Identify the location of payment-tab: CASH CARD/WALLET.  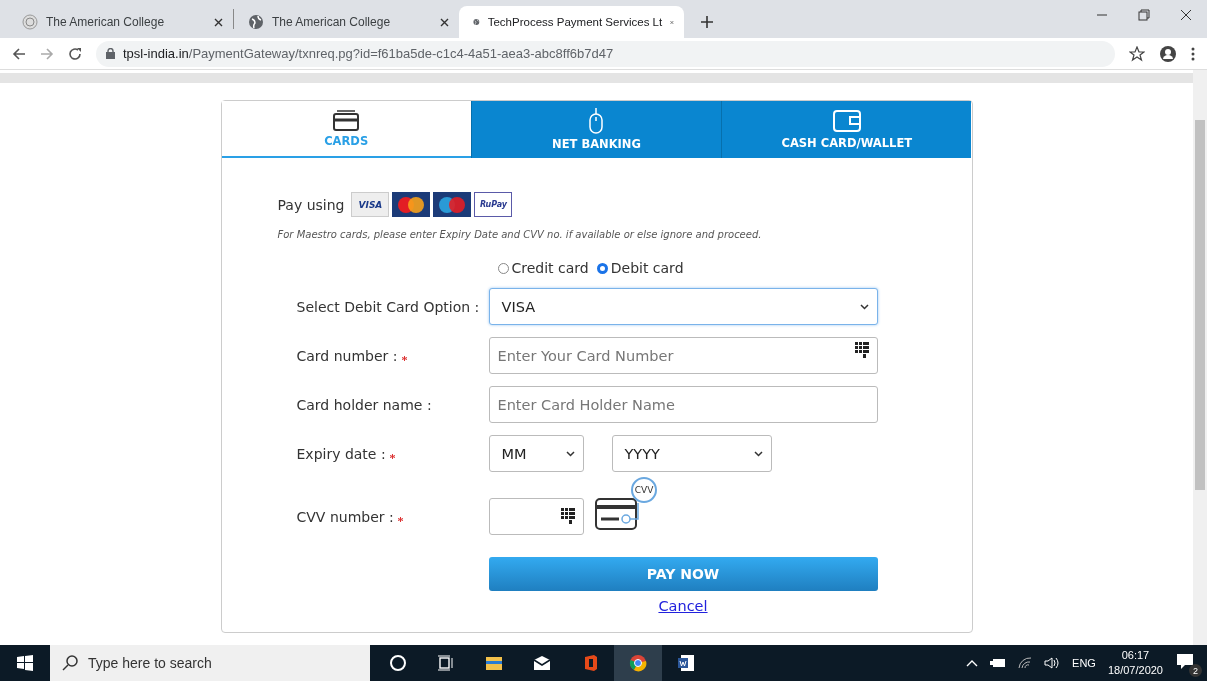
(846, 129).